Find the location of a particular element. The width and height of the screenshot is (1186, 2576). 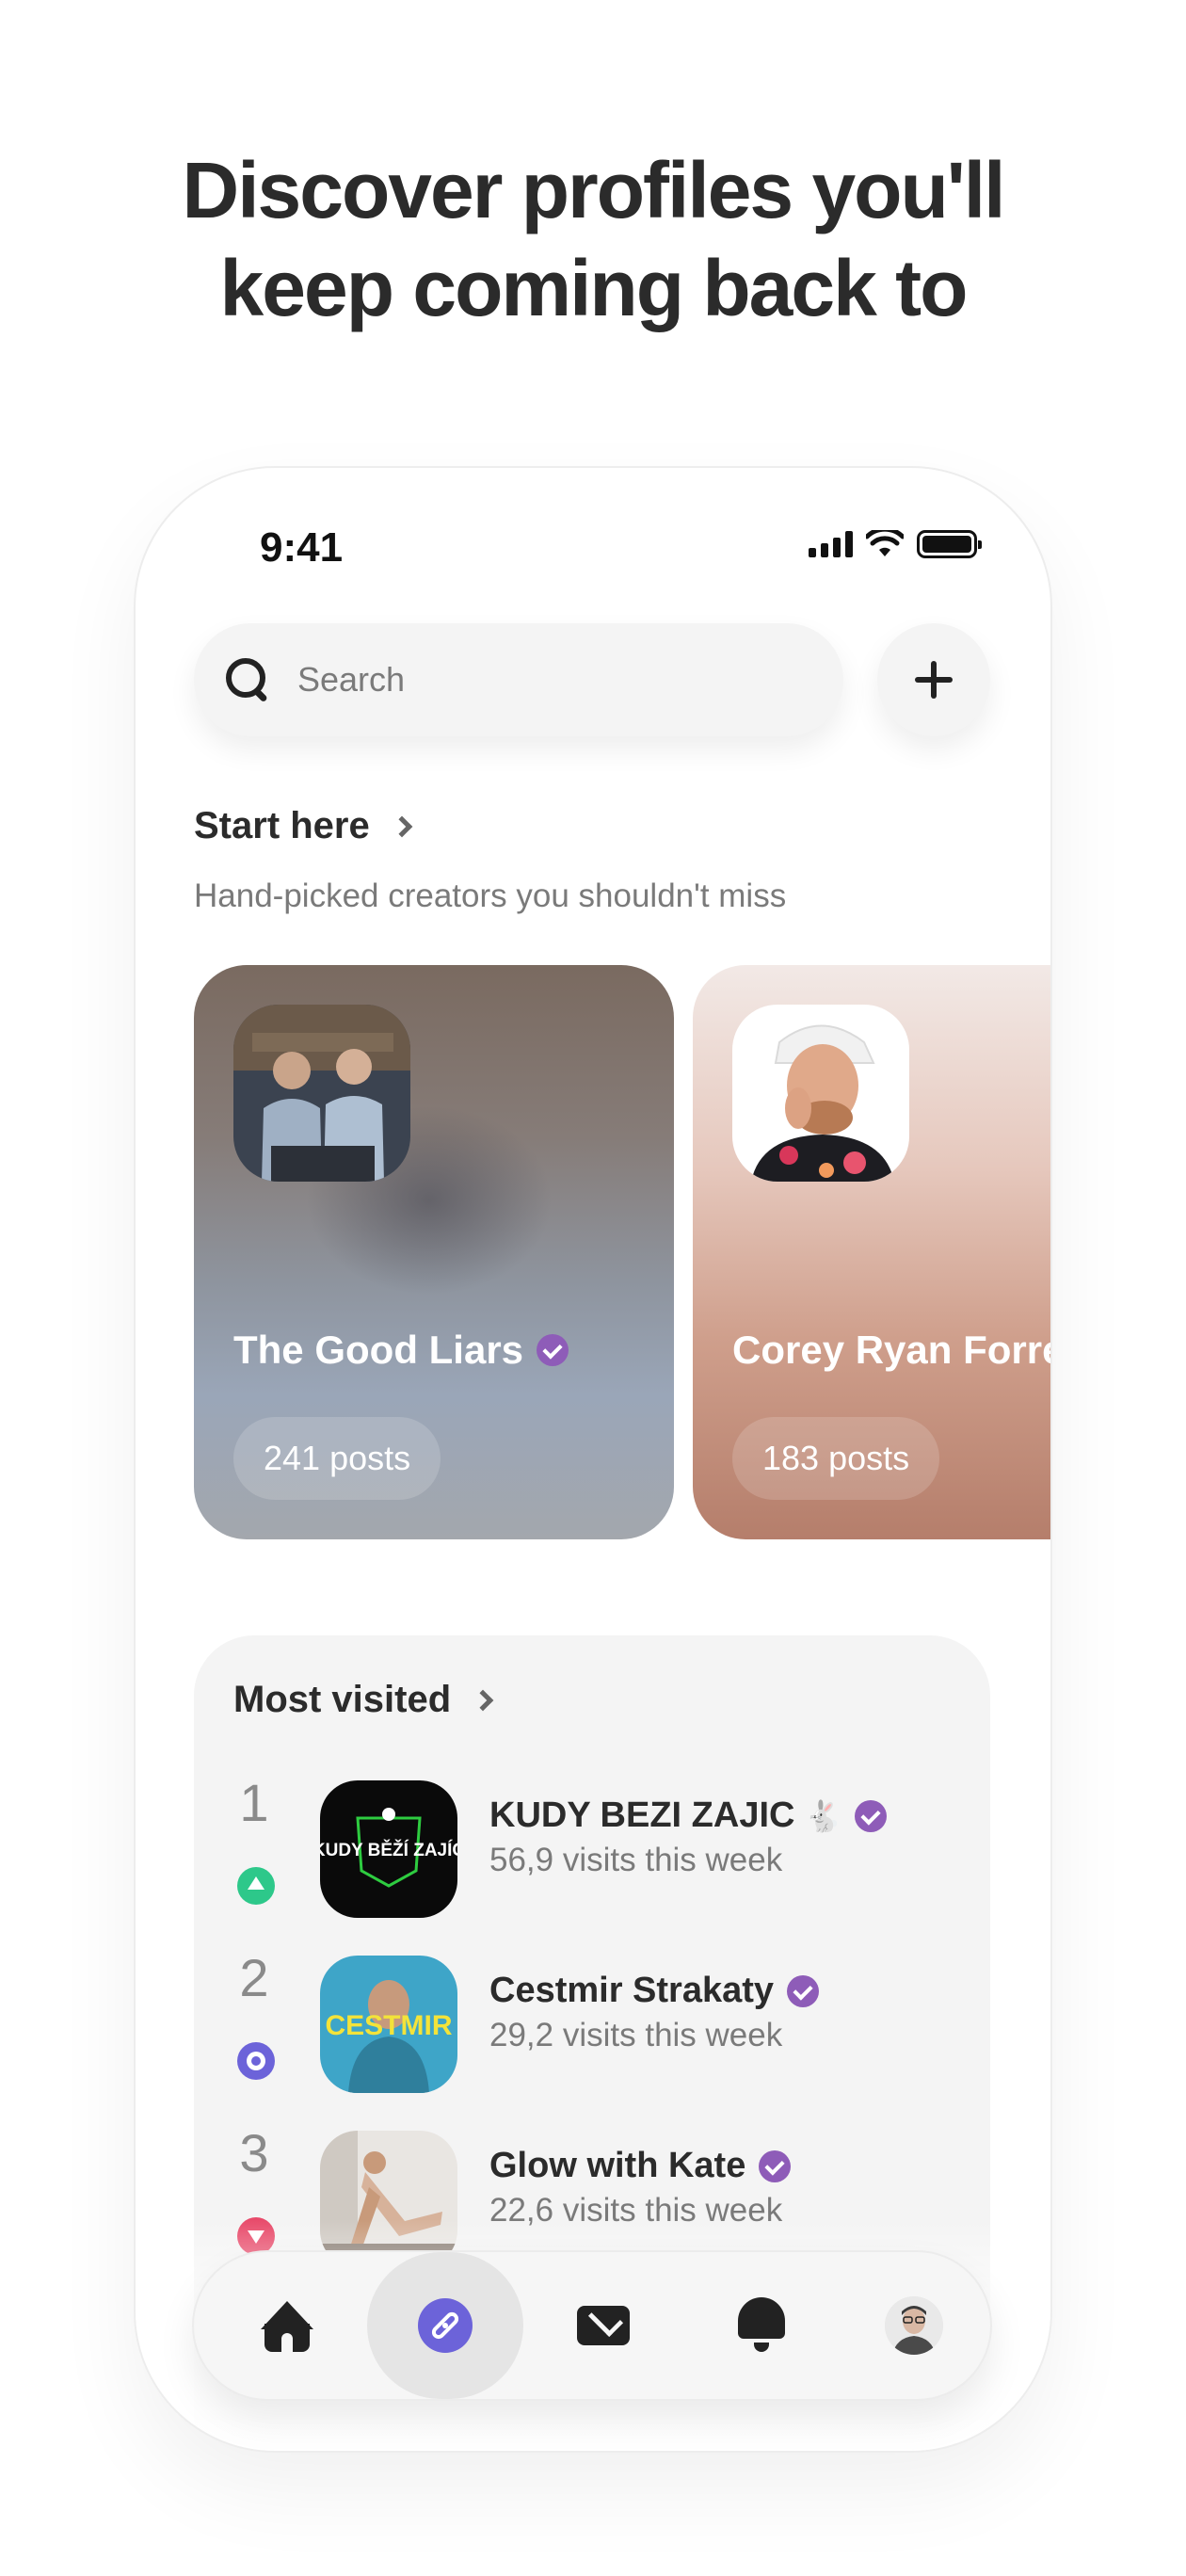

creator-name: Corey Ryan Forrester is located at coordinates (891, 1350).